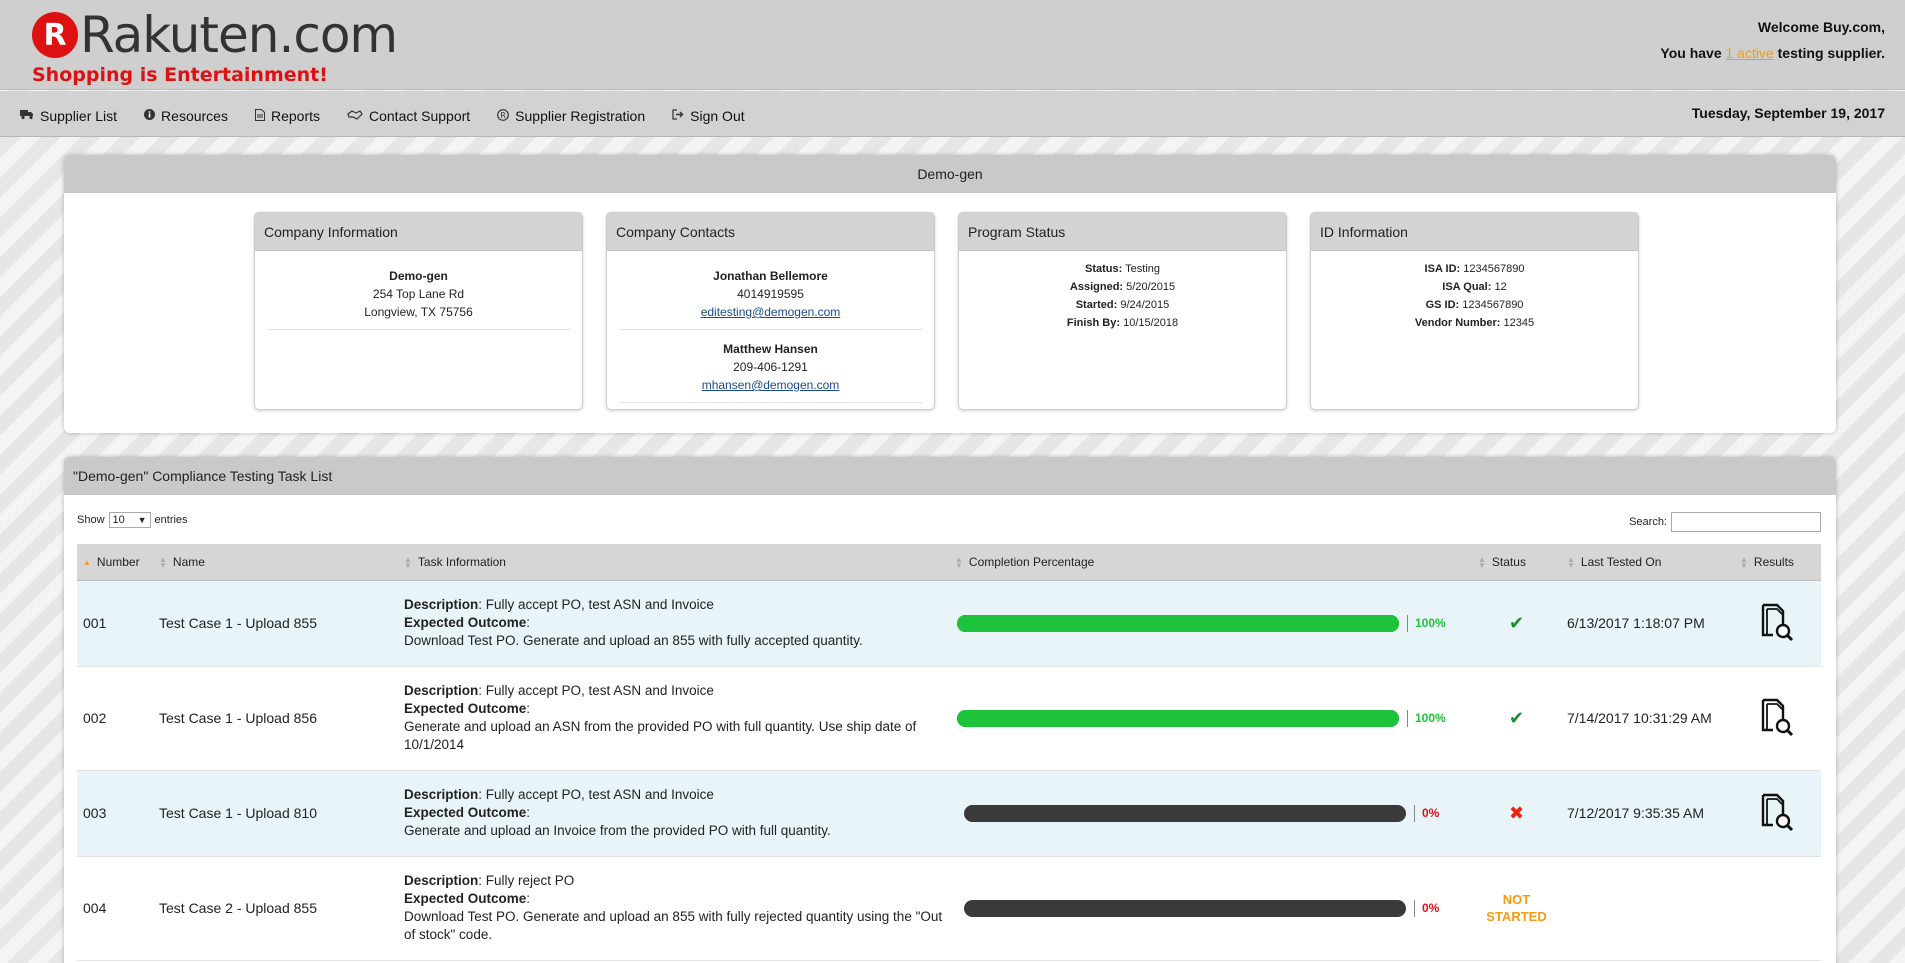  I want to click on active-suppliers-link: 1 active, so click(1750, 53).